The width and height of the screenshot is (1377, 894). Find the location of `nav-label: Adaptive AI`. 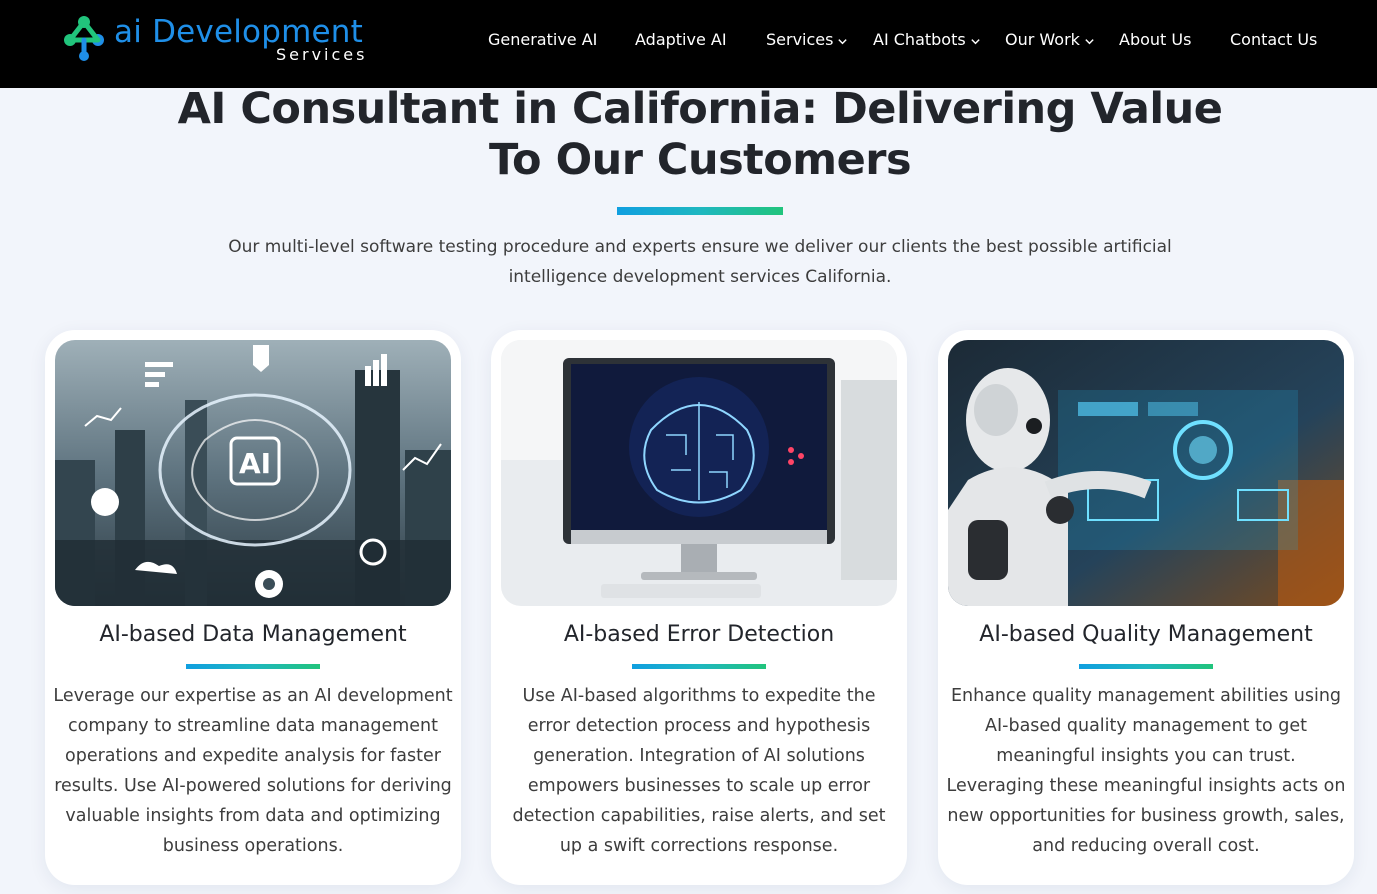

nav-label: Adaptive AI is located at coordinates (681, 39).